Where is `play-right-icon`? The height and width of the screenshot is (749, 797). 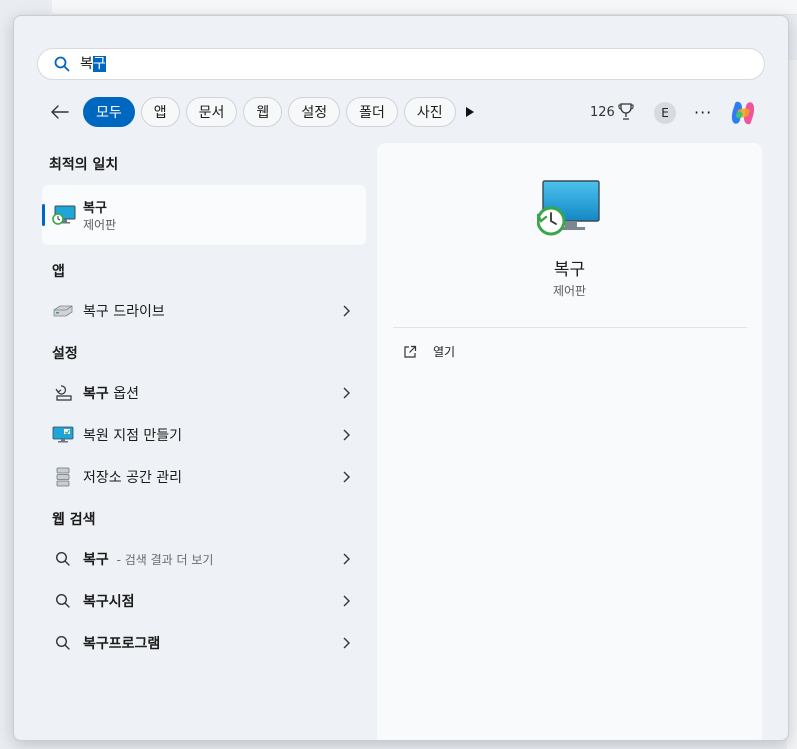 play-right-icon is located at coordinates (470, 112).